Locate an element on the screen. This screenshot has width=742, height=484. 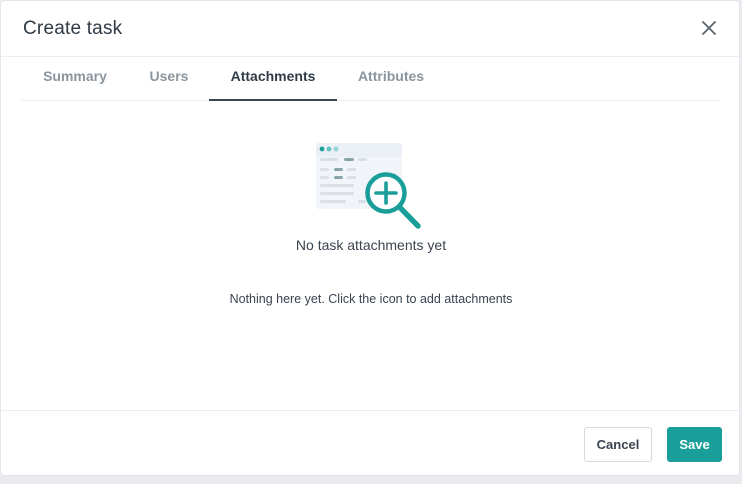
tab-bar: Summary Users Attachments Attributes is located at coordinates (371, 79).